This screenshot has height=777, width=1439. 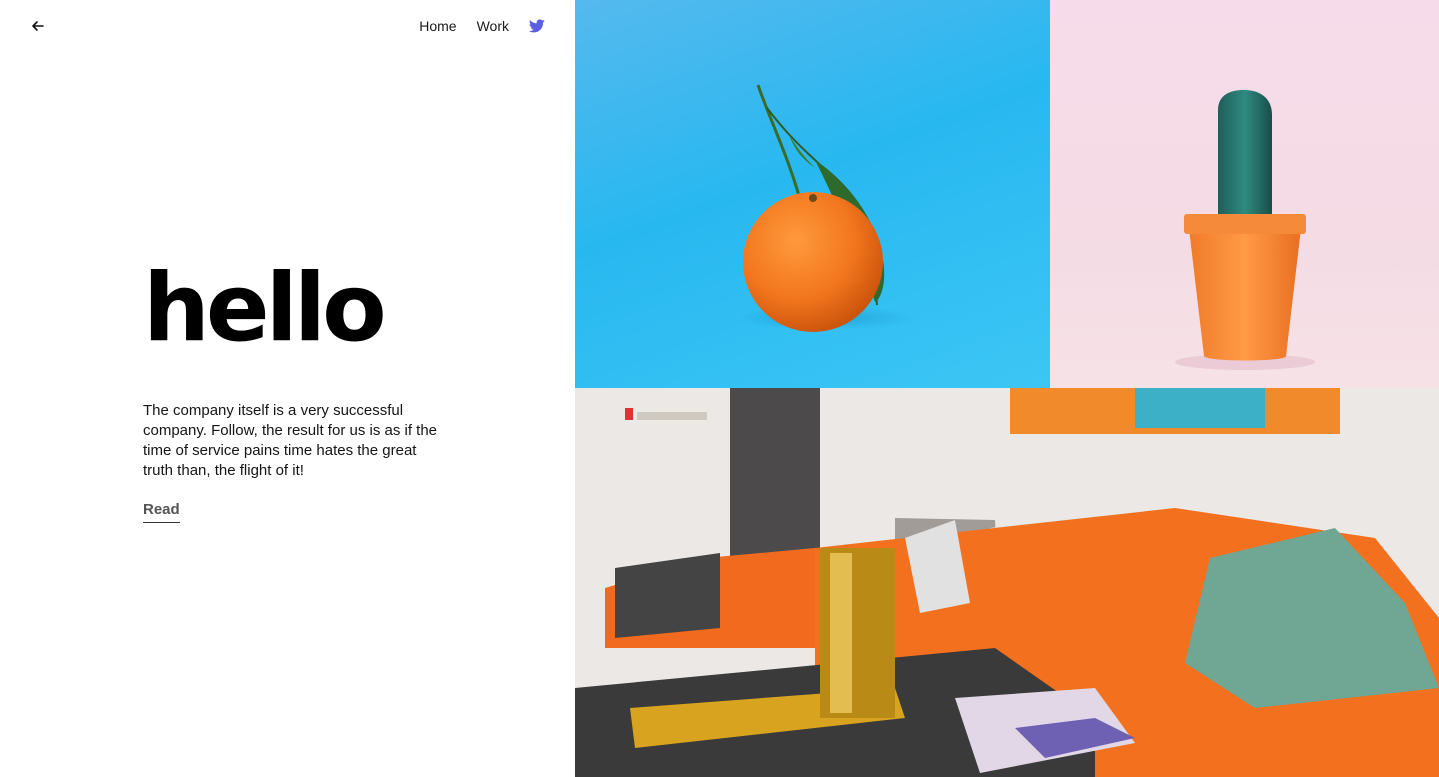 What do you see at coordinates (161, 512) in the screenshot?
I see `read-link: Read` at bounding box center [161, 512].